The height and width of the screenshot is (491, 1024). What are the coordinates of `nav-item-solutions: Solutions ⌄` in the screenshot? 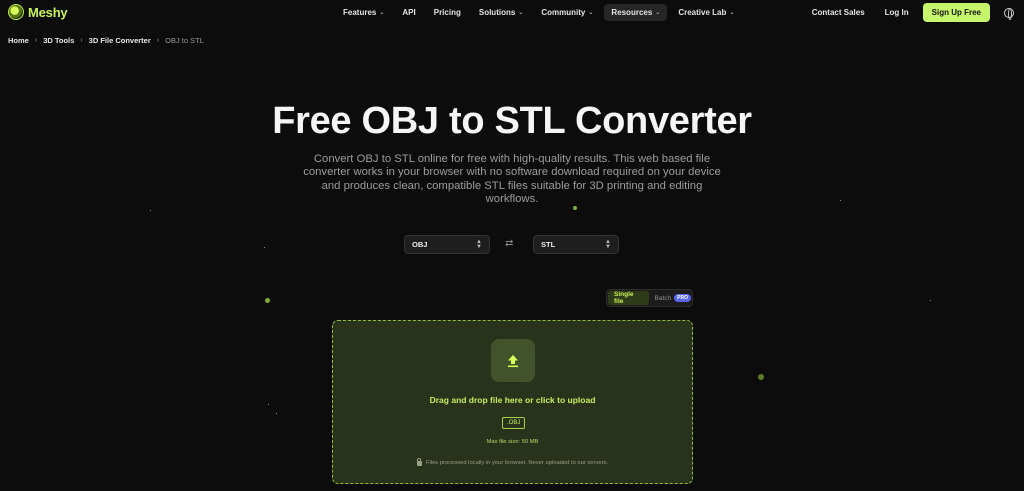 It's located at (501, 12).